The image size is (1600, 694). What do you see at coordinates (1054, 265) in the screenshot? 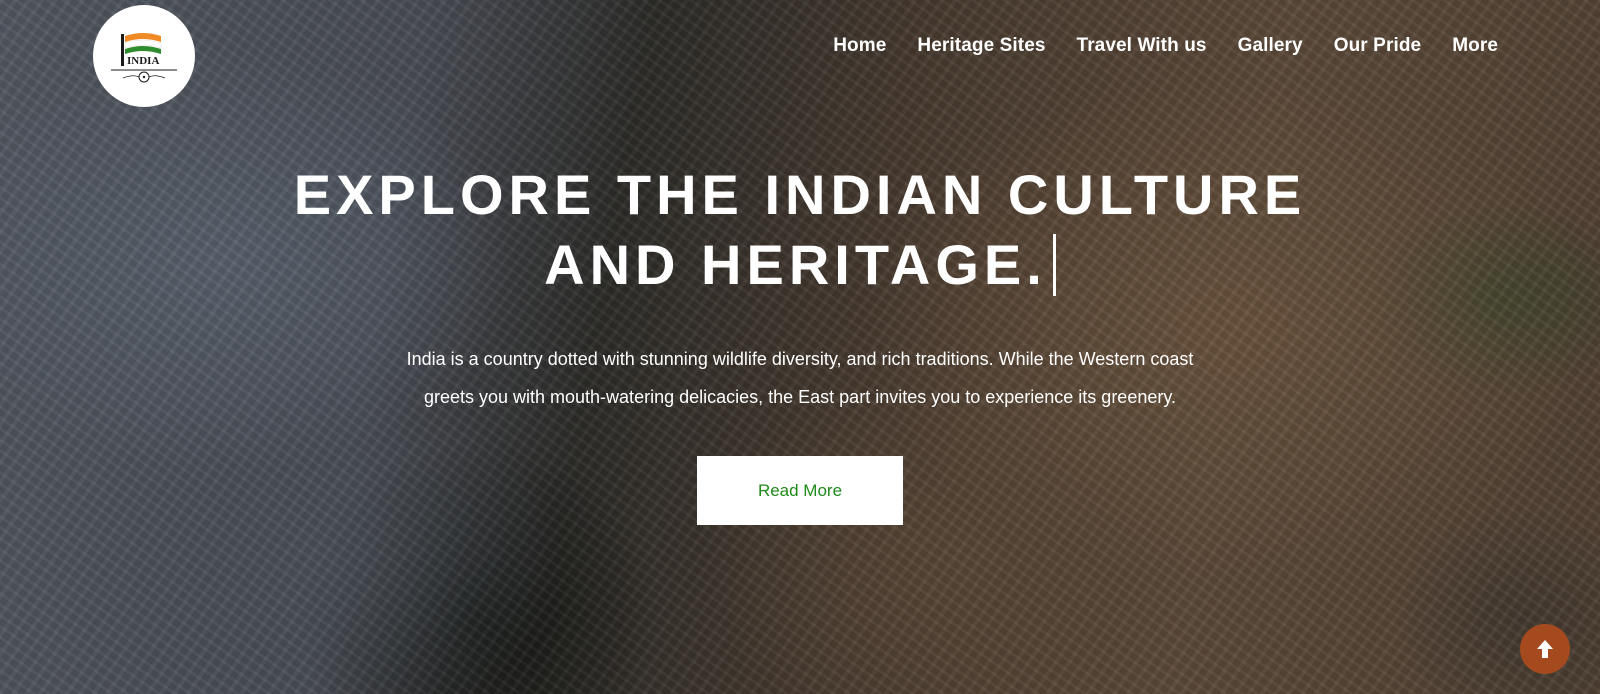
I see `typing-cursor` at bounding box center [1054, 265].